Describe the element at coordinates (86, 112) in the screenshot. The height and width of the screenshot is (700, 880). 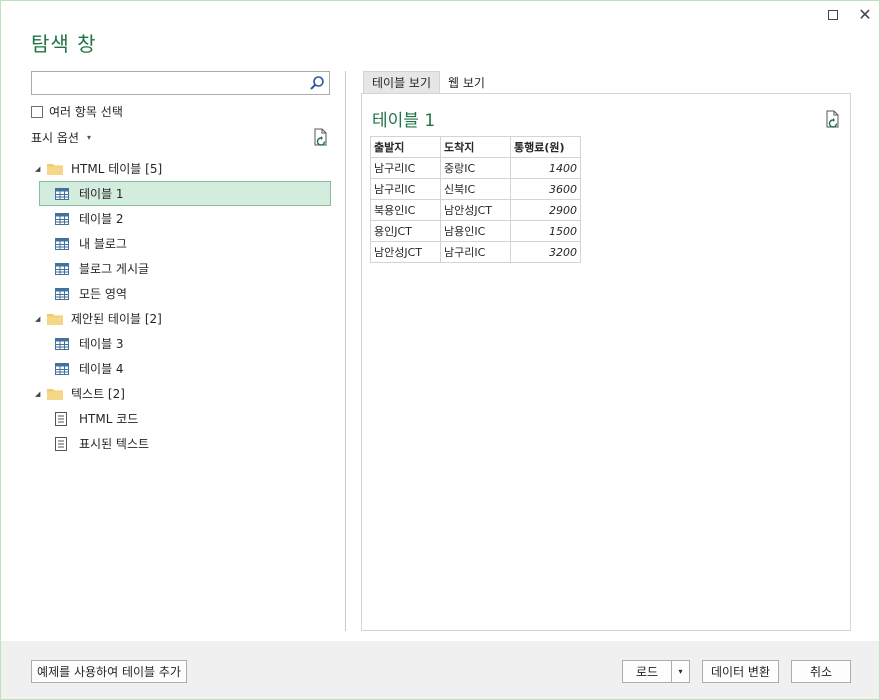
I see `multi-select-label: 여러 항목 선택` at that location.